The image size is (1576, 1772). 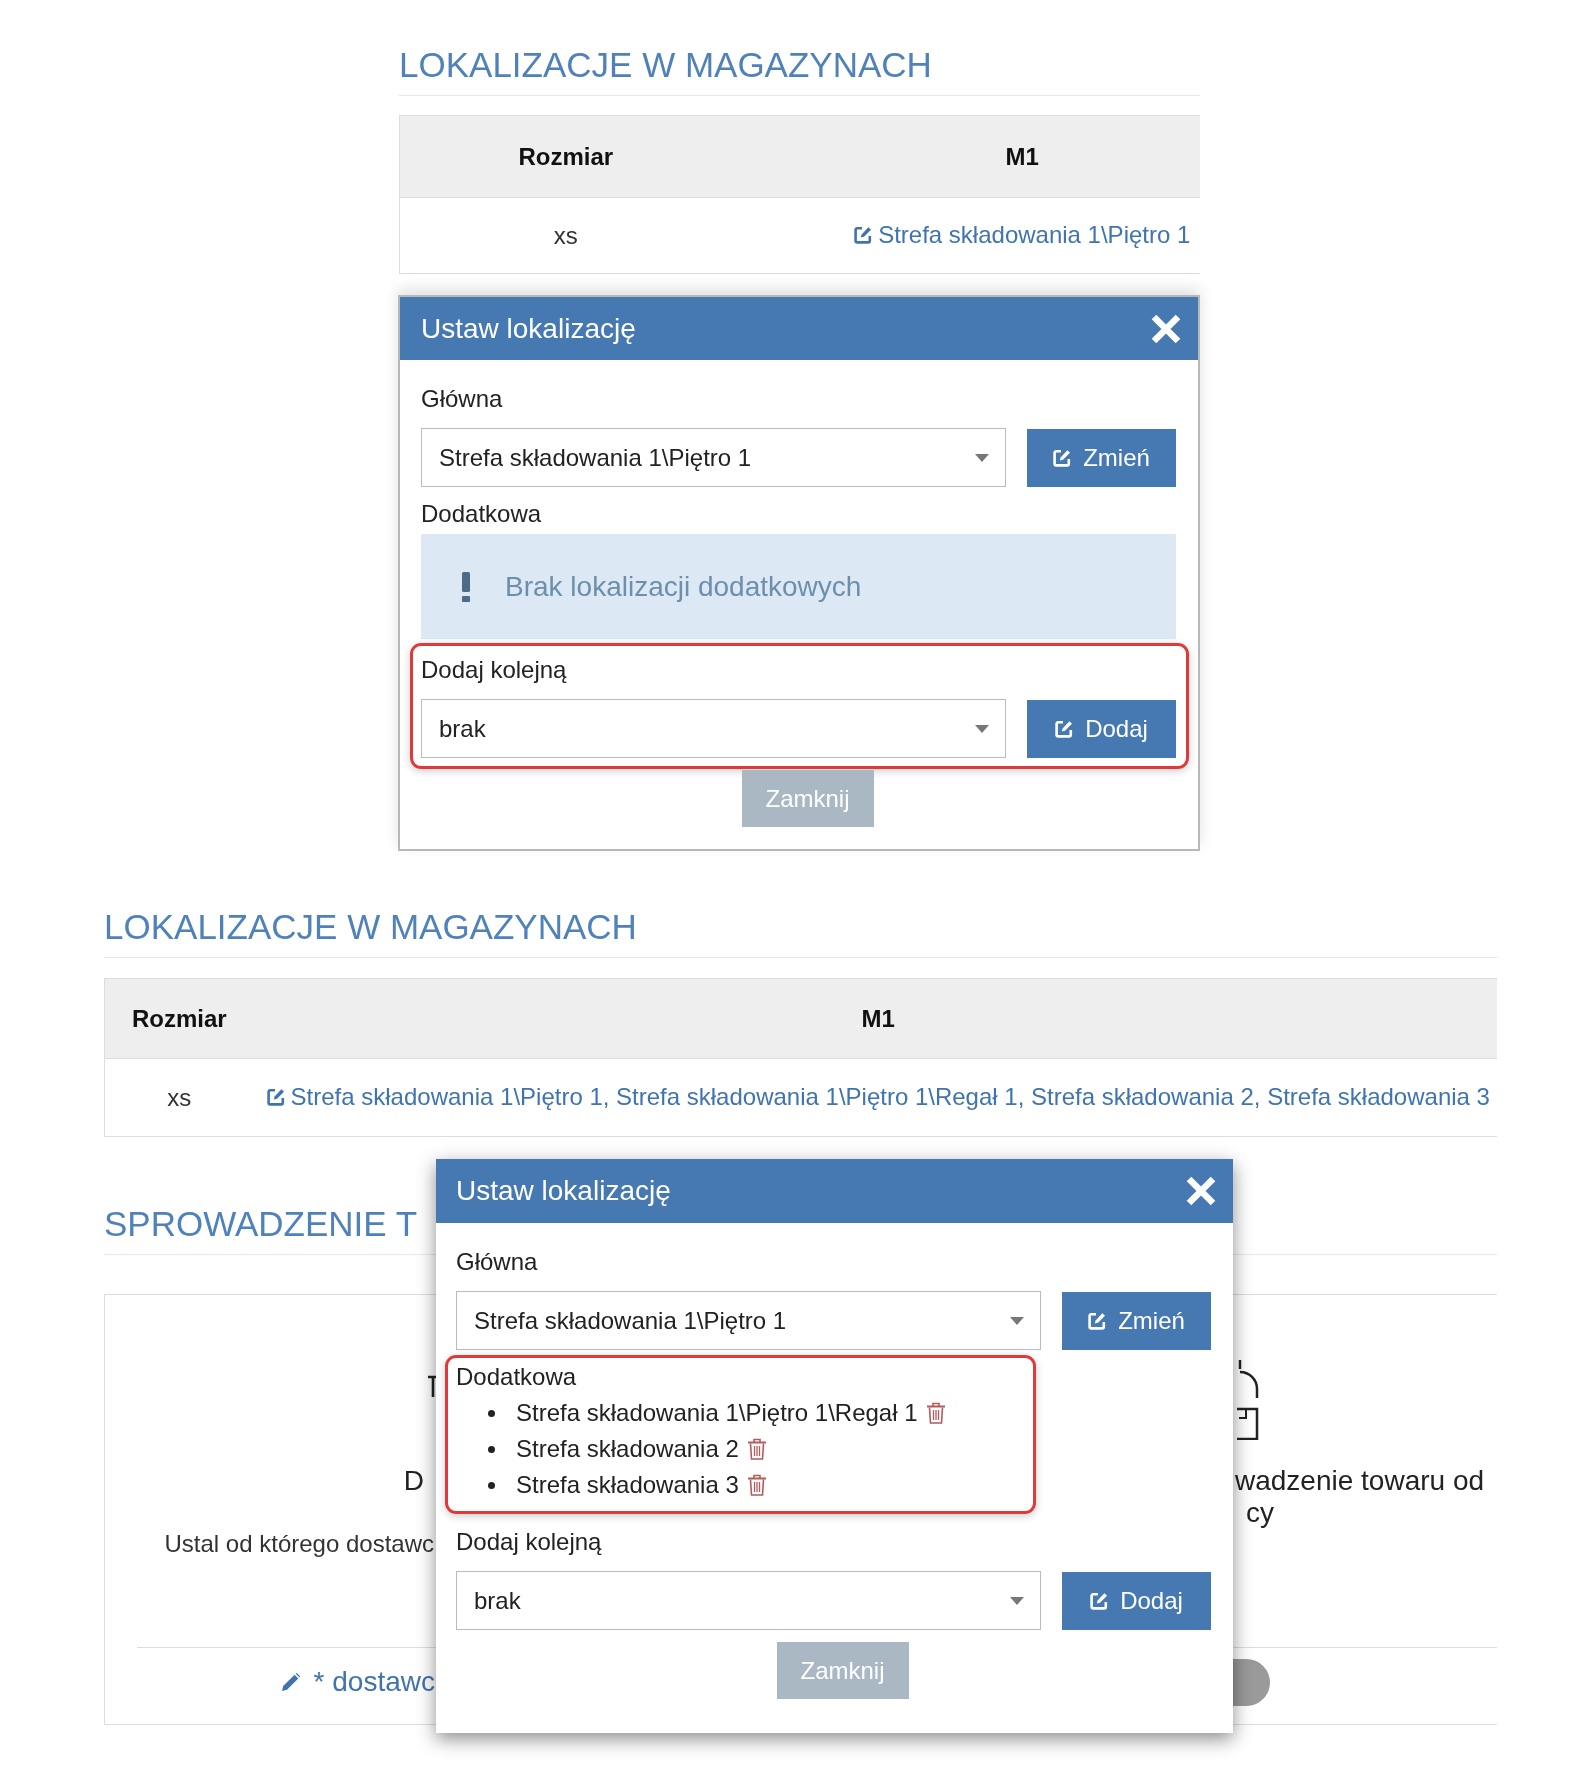 I want to click on card-title: cy, so click(x=1260, y=1513).